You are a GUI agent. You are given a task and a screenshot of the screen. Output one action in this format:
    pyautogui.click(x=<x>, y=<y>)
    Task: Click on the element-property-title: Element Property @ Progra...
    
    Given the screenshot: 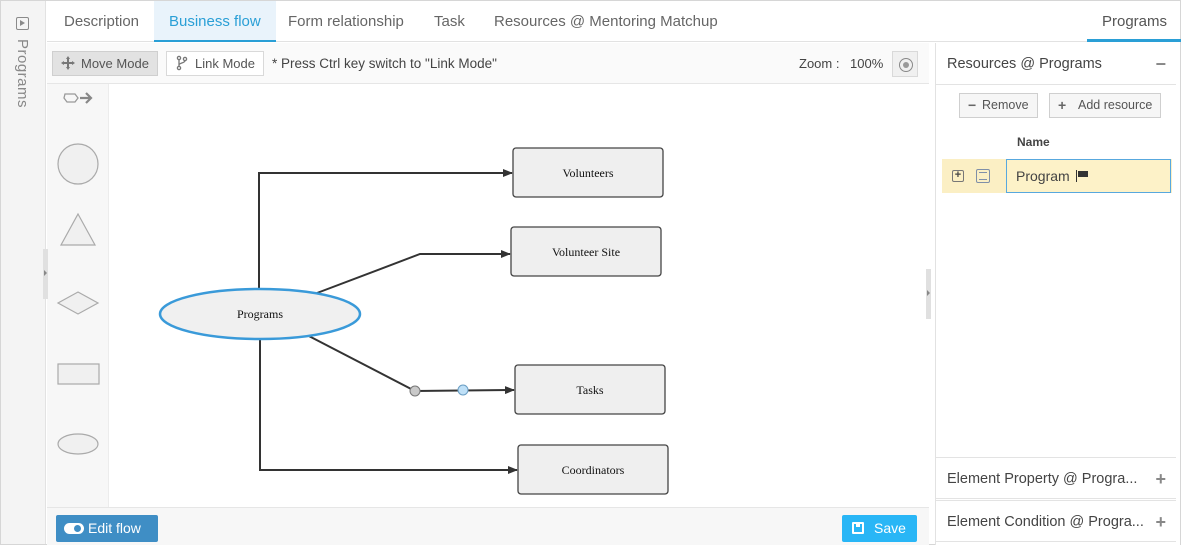 What is the action you would take?
    pyautogui.click(x=1042, y=479)
    